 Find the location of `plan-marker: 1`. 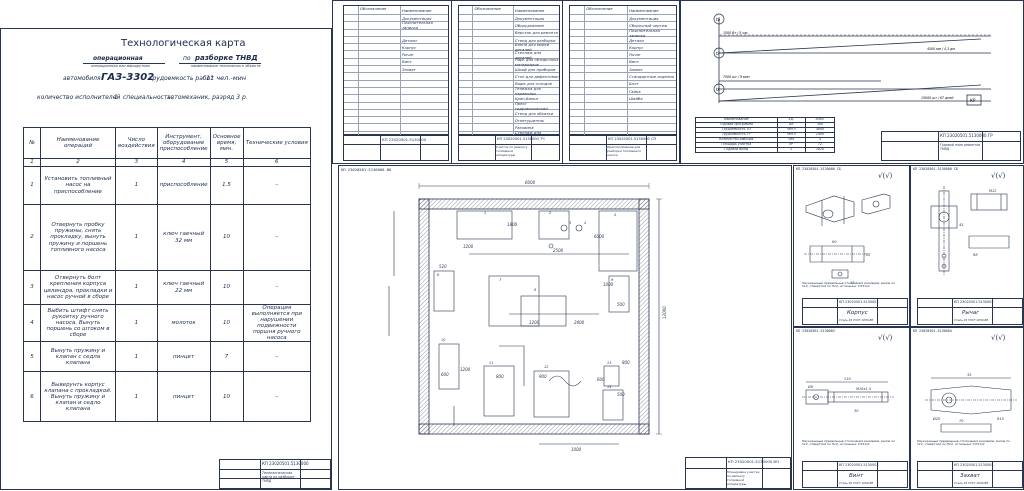

plan-marker: 1 is located at coordinates (485, 213).